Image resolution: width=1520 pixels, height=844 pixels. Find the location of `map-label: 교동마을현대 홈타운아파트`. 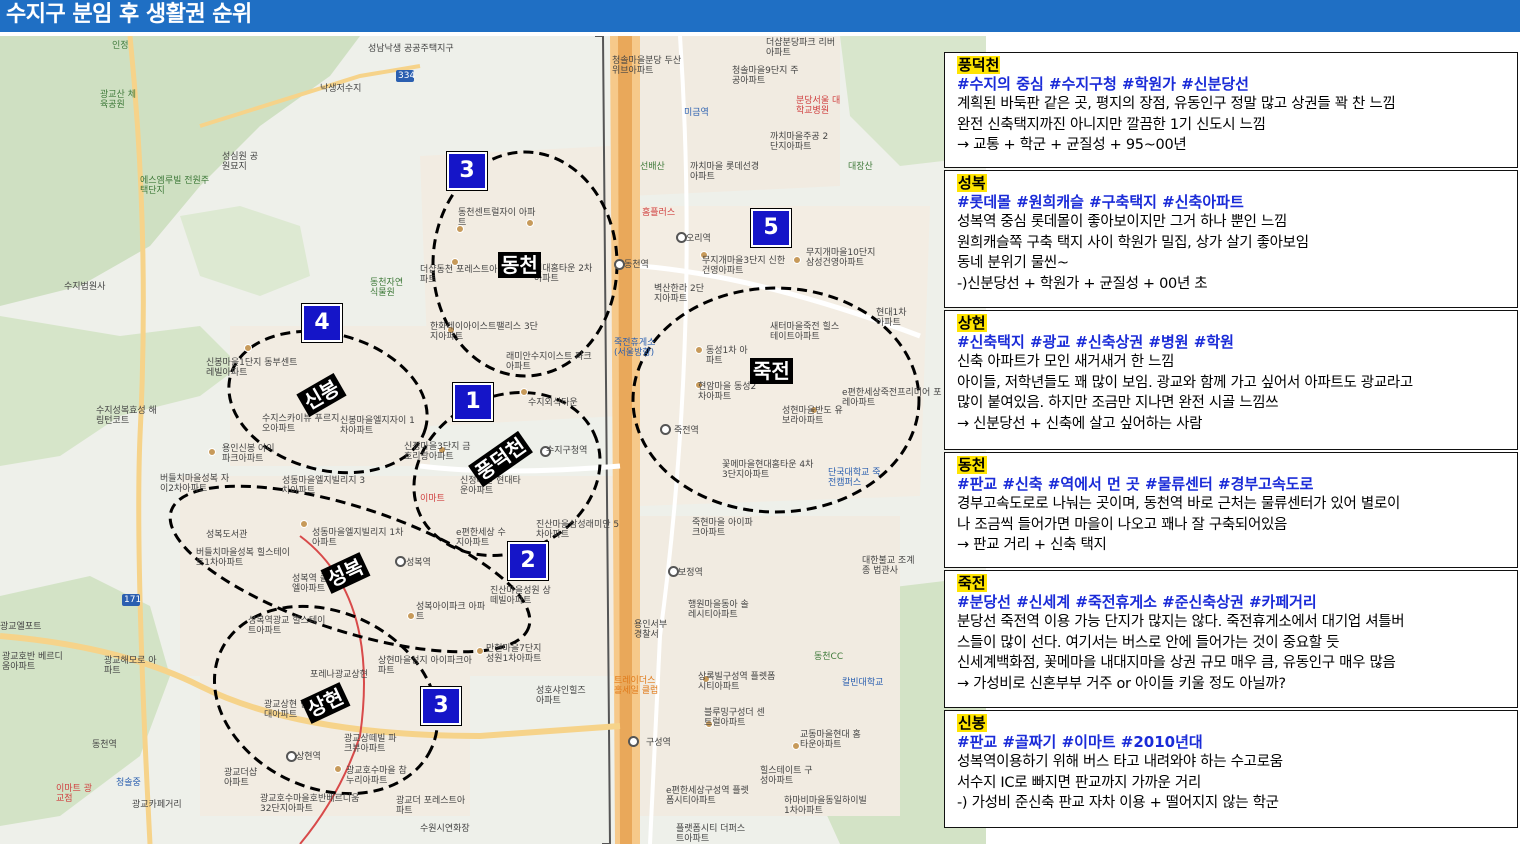

map-label: 교동마을현대 홈타운아파트 is located at coordinates (830, 740).